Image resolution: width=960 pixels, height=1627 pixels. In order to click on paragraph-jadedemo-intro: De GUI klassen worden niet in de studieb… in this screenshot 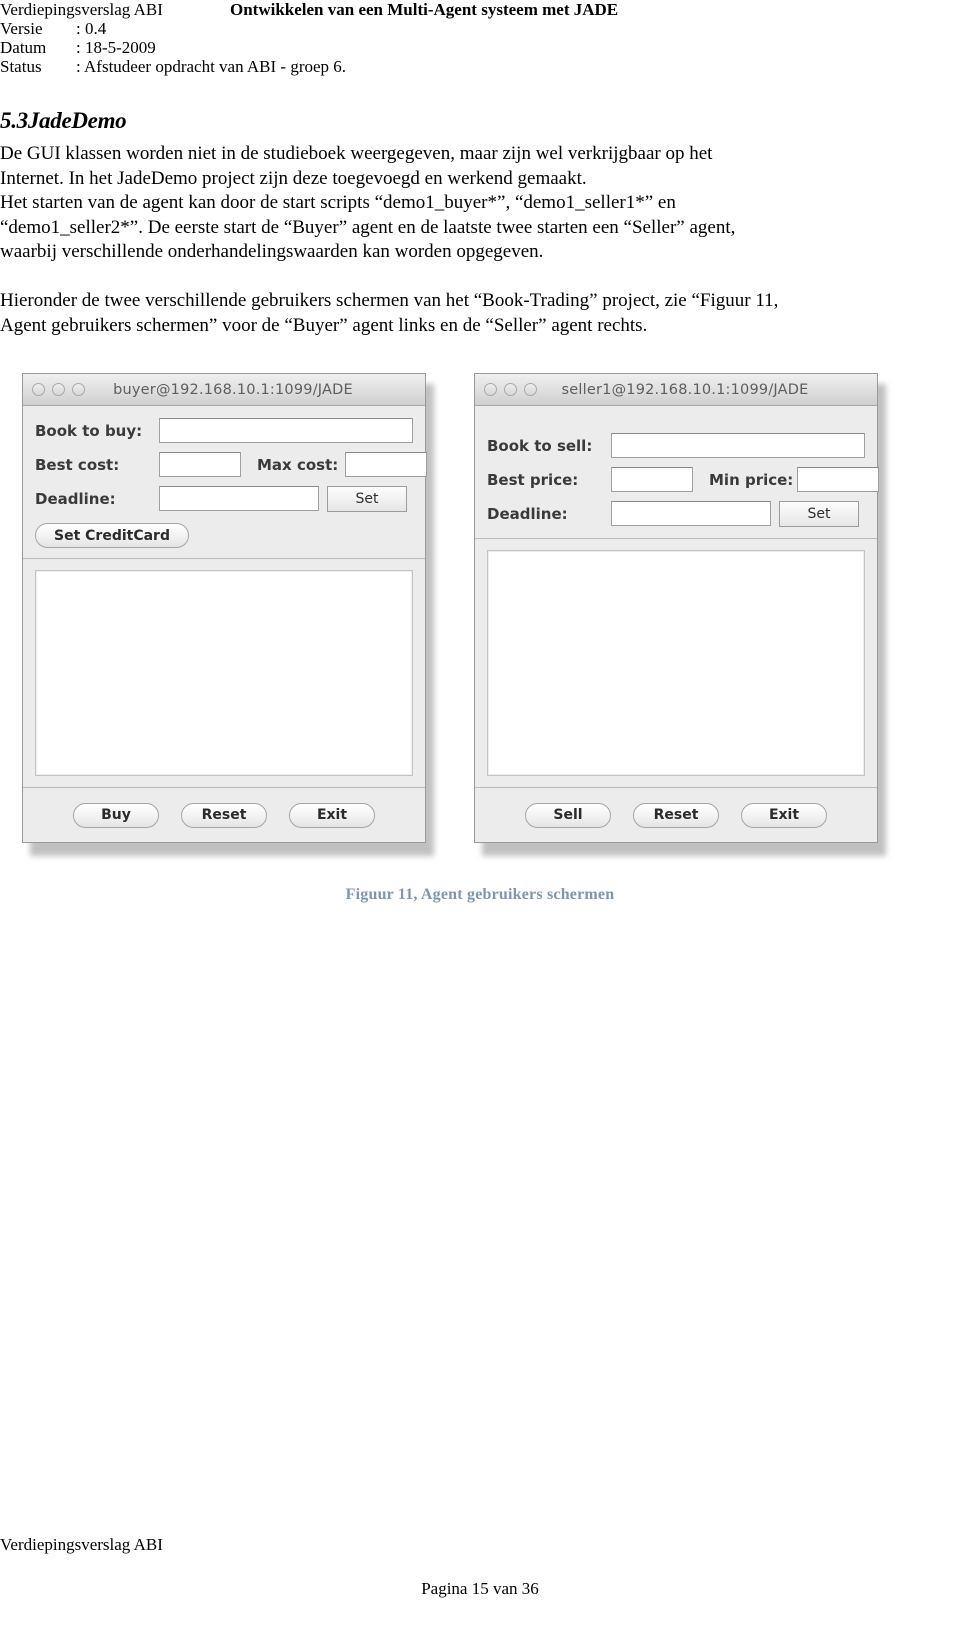, I will do `click(472, 203)`.